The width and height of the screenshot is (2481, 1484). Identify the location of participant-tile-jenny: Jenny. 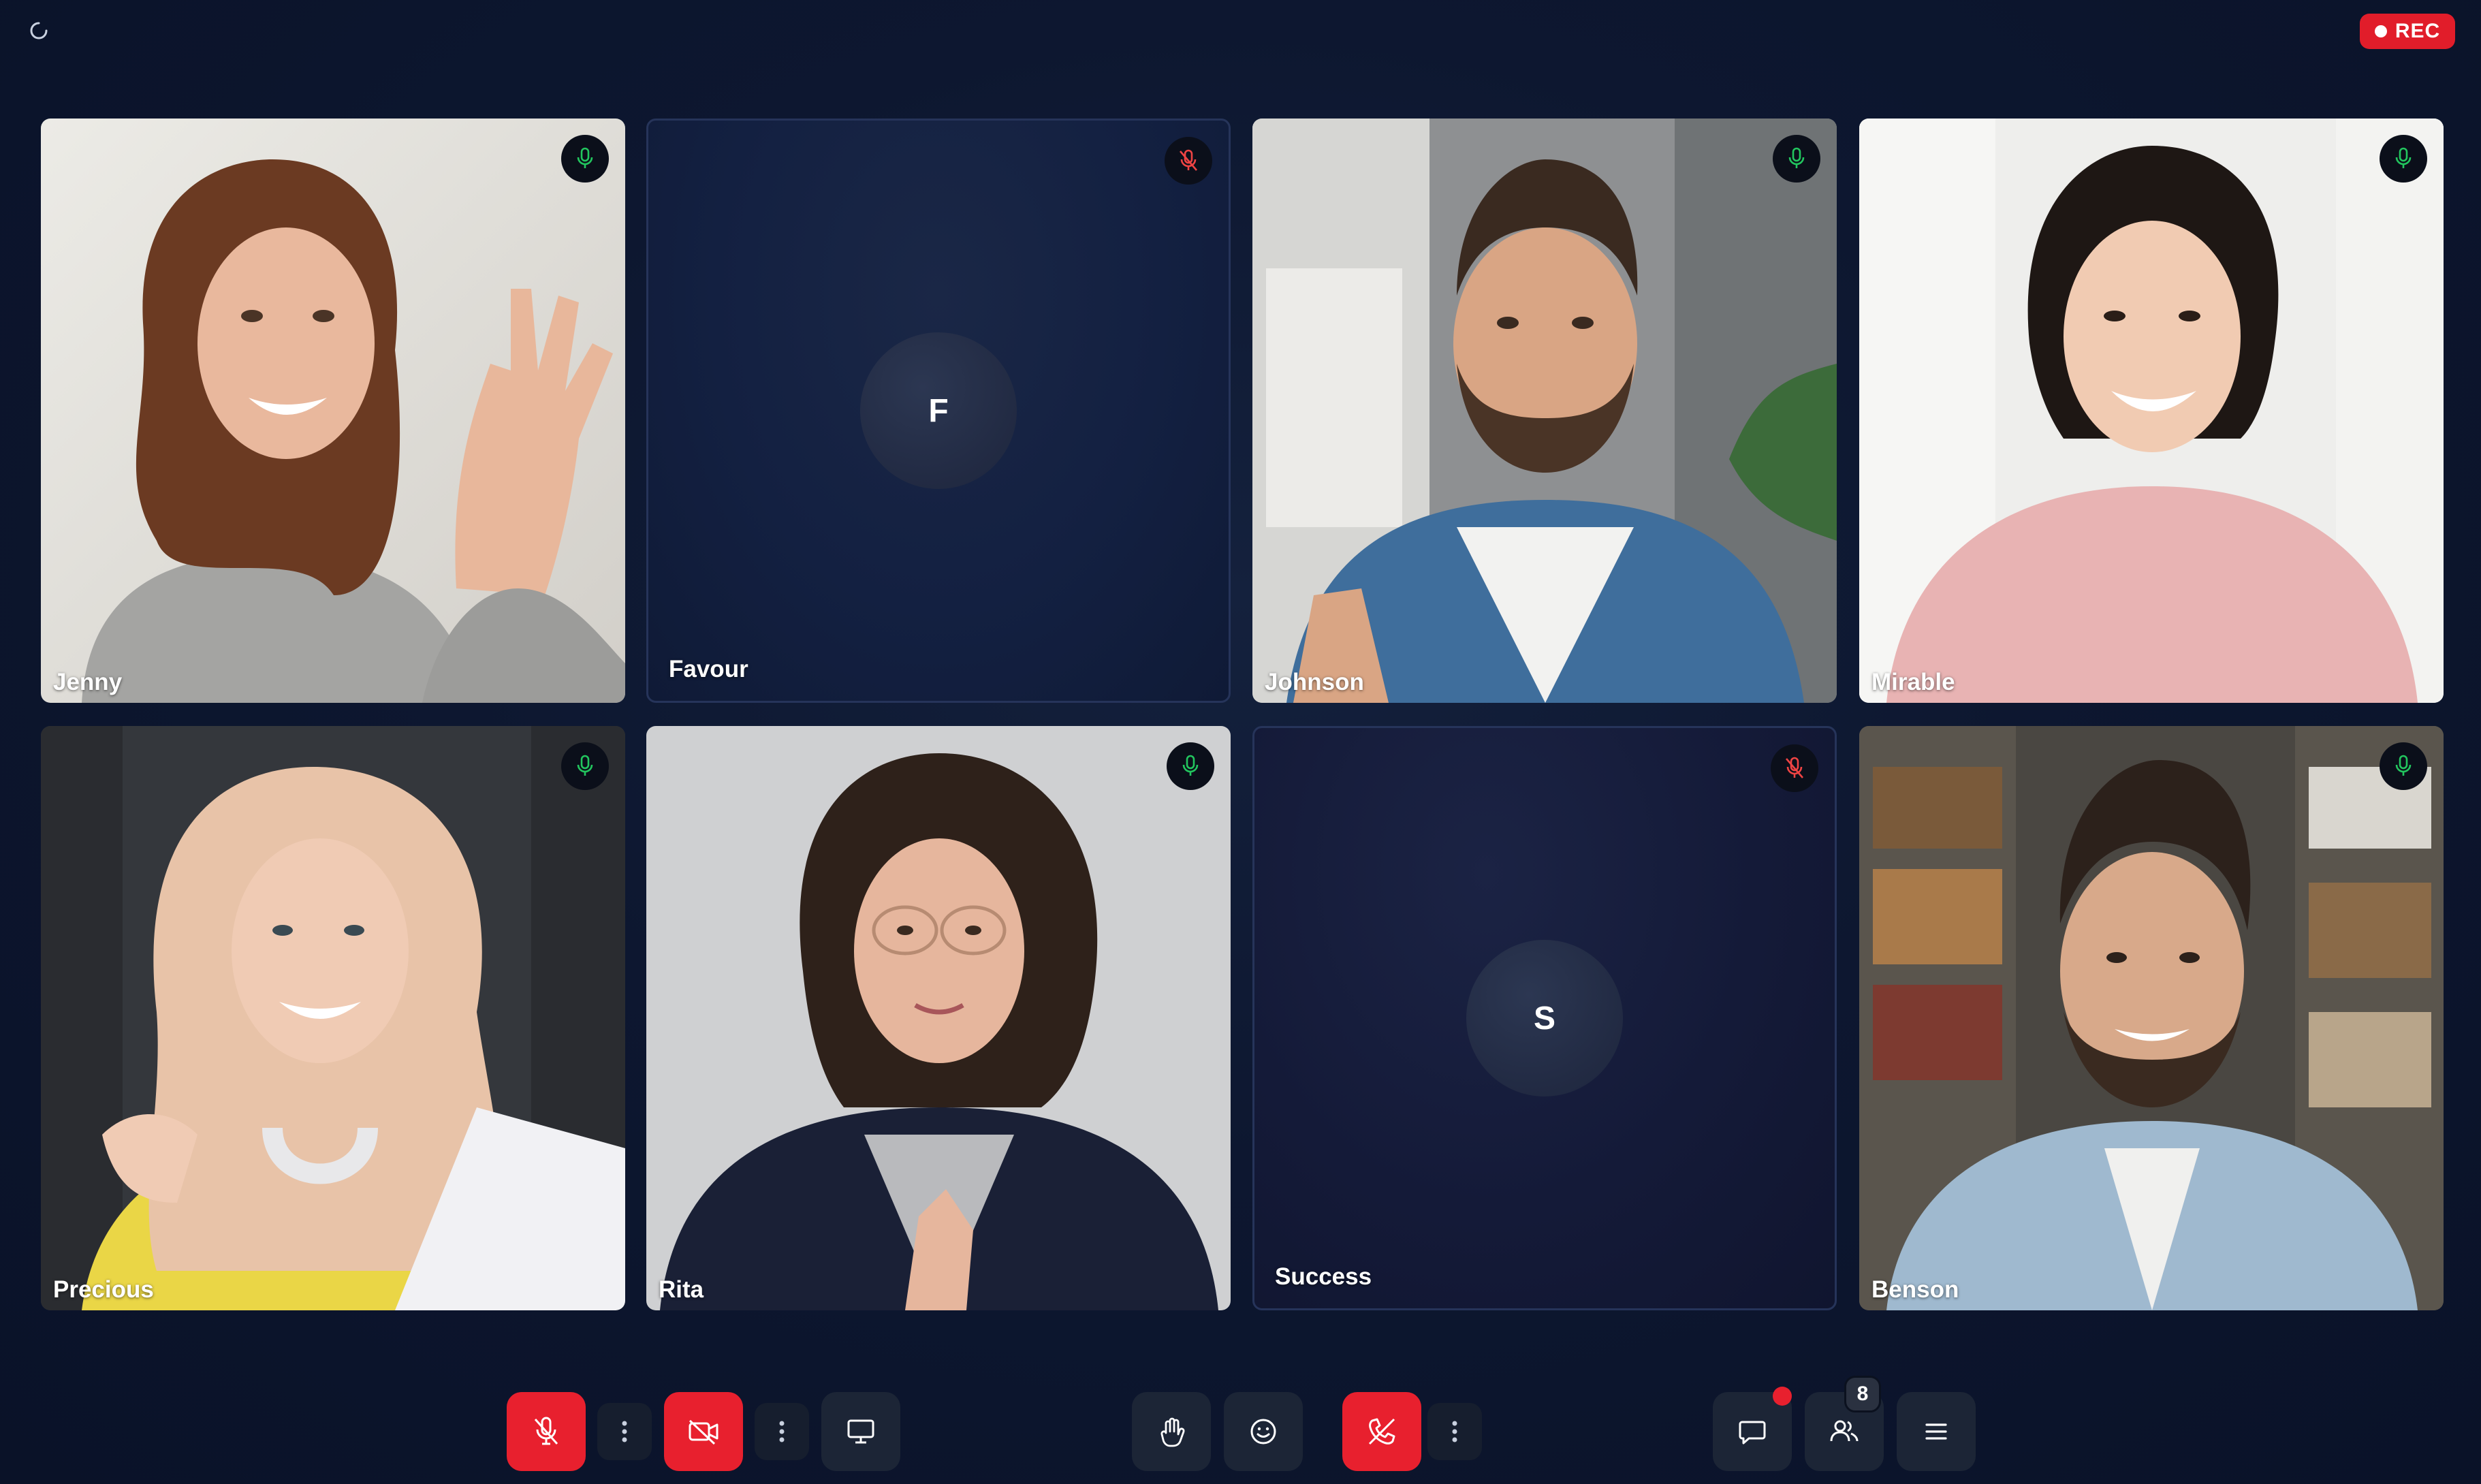
(333, 411).